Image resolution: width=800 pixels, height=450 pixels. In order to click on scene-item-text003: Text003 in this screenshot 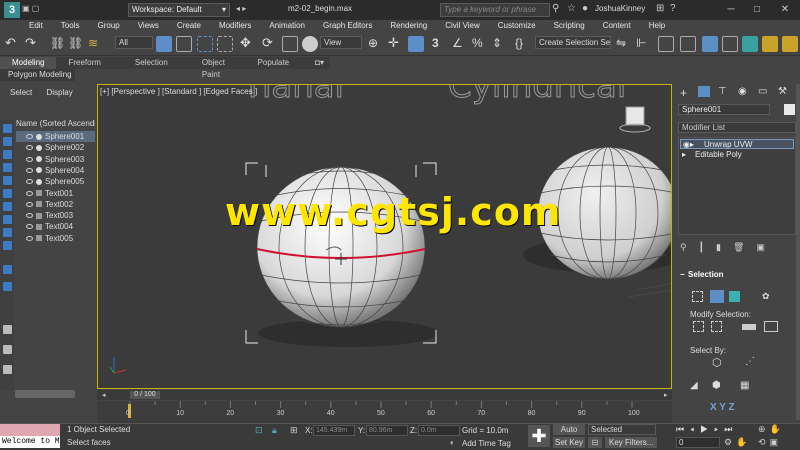, I will do `click(55, 215)`.